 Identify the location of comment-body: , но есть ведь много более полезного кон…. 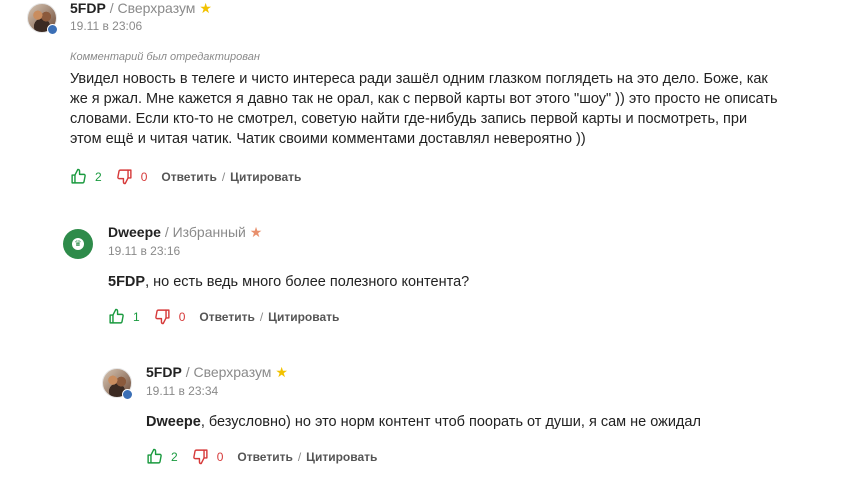
(307, 282).